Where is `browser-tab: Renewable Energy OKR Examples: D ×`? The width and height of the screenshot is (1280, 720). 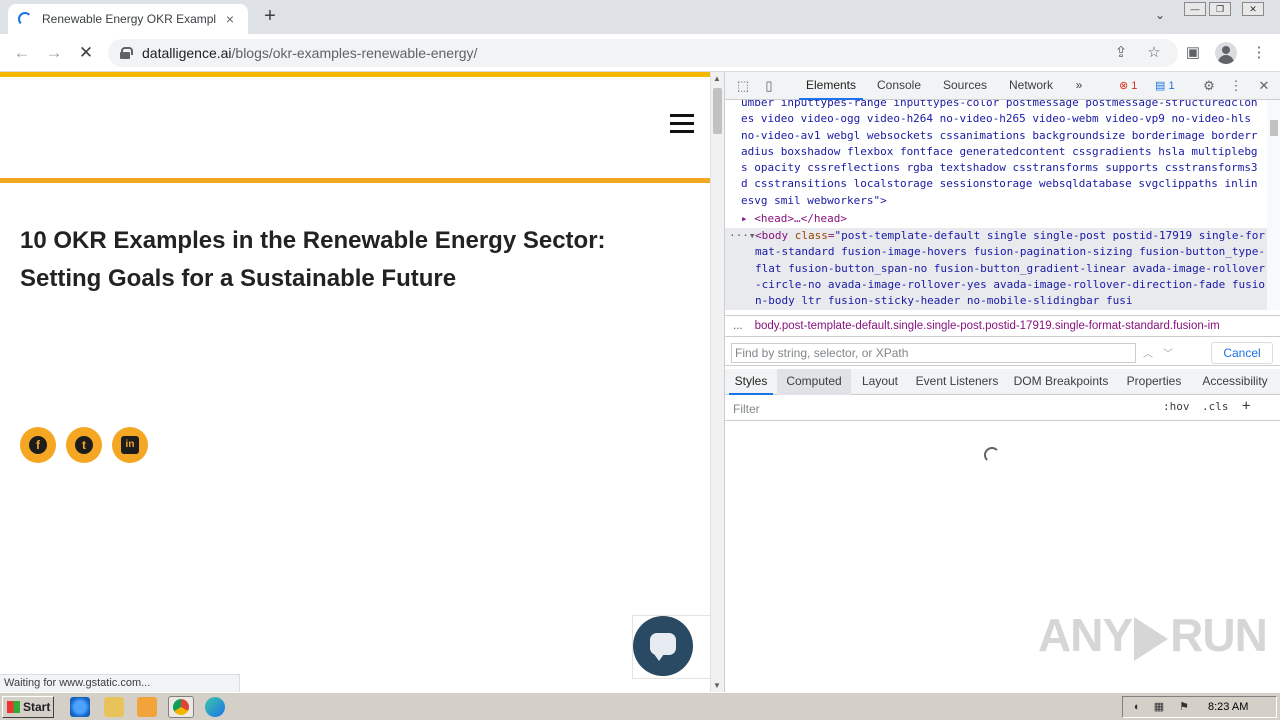
browser-tab: Renewable Energy OKR Examples: D × is located at coordinates (128, 19).